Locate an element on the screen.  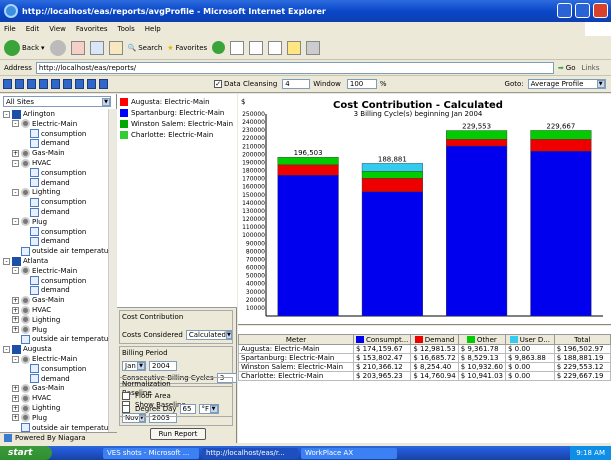
legend-item: Charlotte: Electric-Main is located at coordinates (166, 134).